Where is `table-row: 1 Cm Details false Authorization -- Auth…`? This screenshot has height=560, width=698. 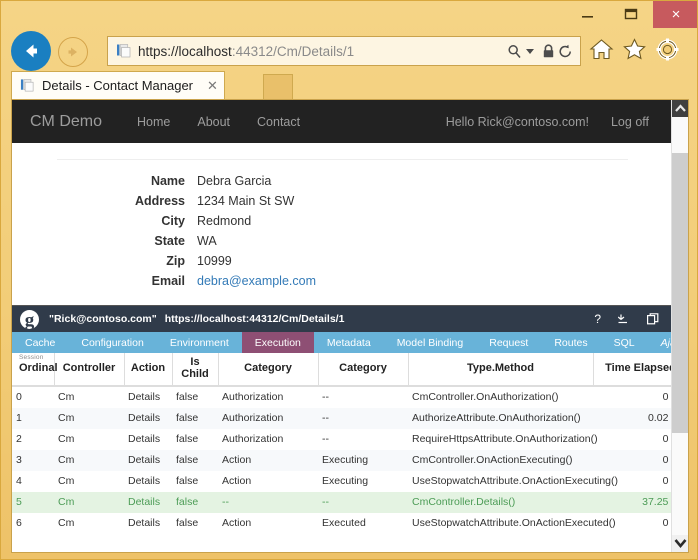
table-row: 1 Cm Details false Authorization -- Auth… is located at coordinates (342, 418).